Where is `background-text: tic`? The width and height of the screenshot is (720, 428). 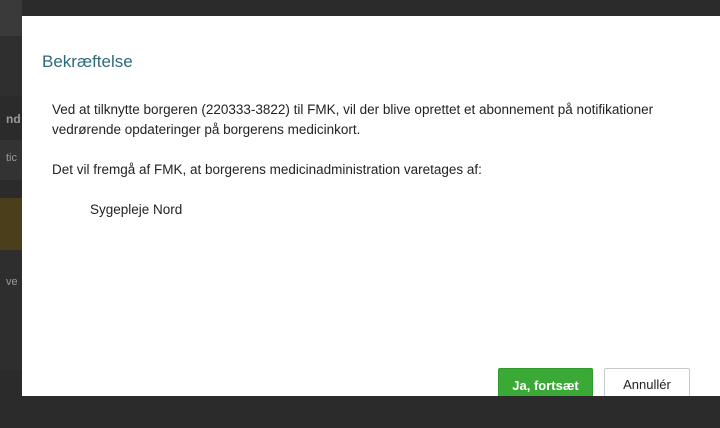
background-text: tic is located at coordinates (11, 158).